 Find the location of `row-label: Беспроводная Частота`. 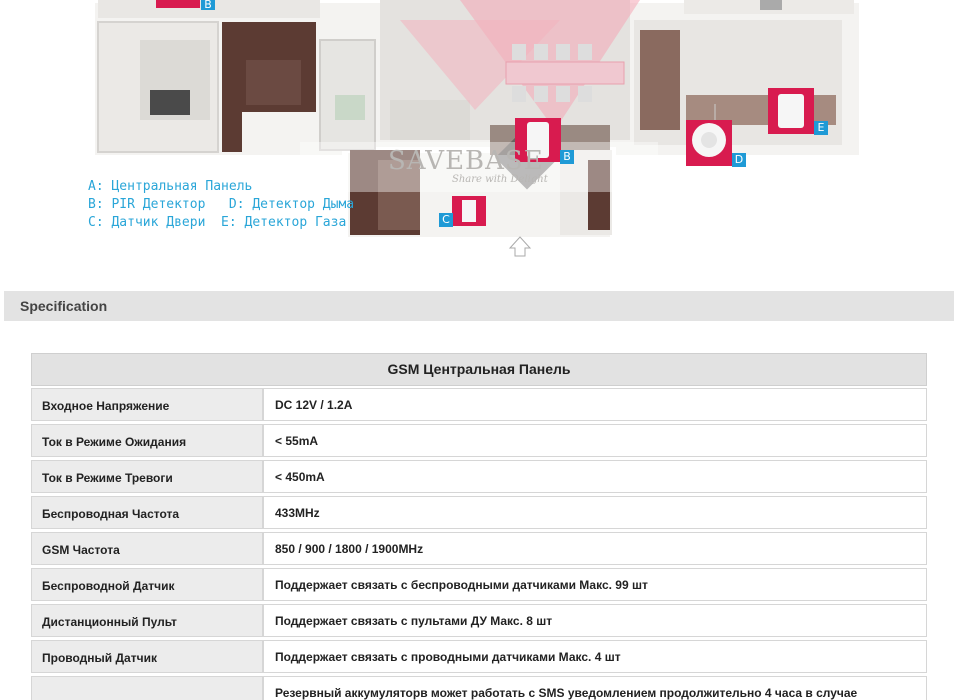

row-label: Беспроводная Частота is located at coordinates (147, 512).